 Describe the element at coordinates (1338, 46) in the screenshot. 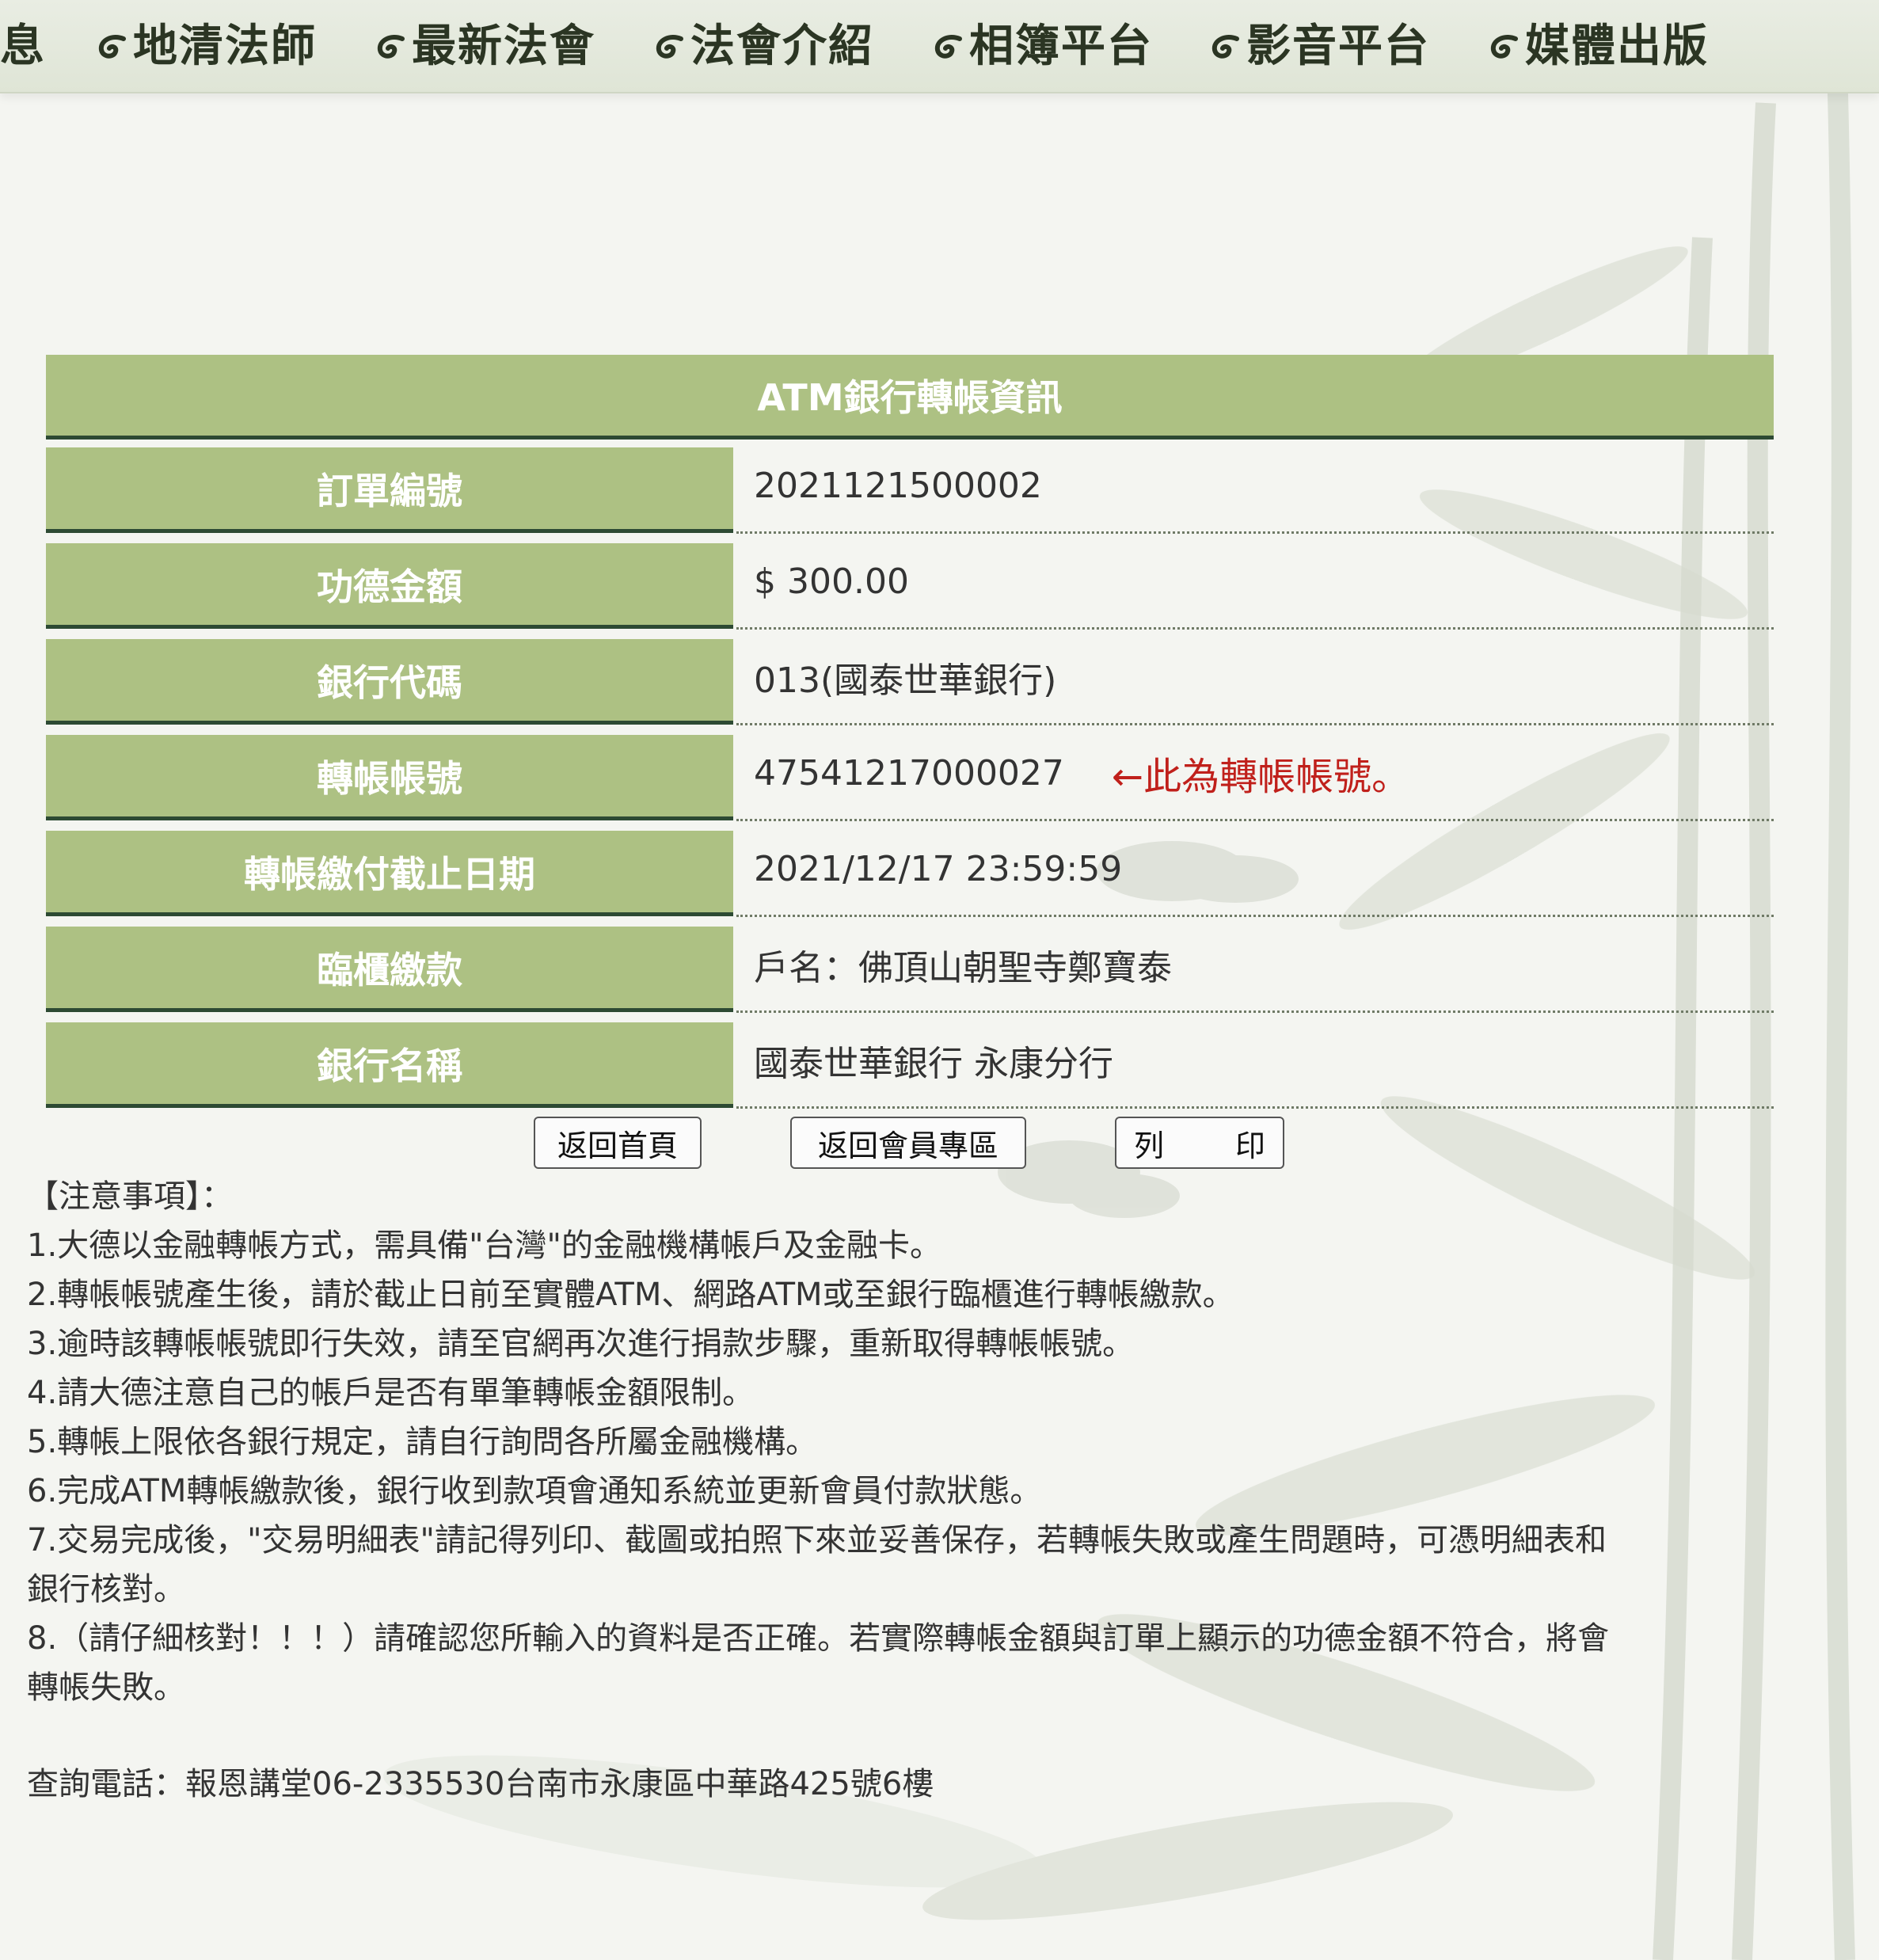

I see `nav-item-label: 影音平台` at that location.